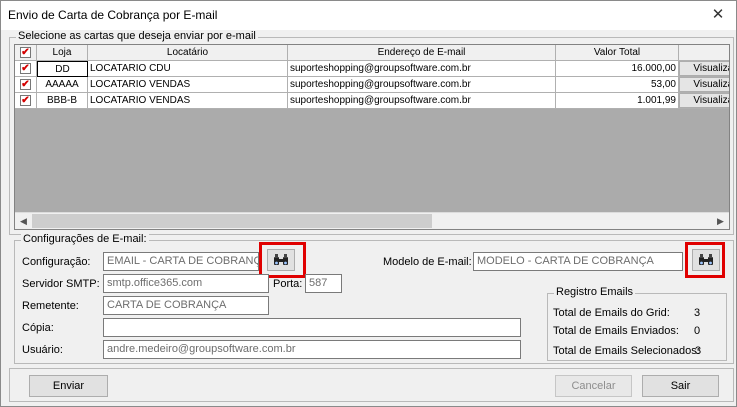 This screenshot has width=737, height=407. Describe the element at coordinates (617, 53) in the screenshot. I see `header-valor: Valor Total` at that location.